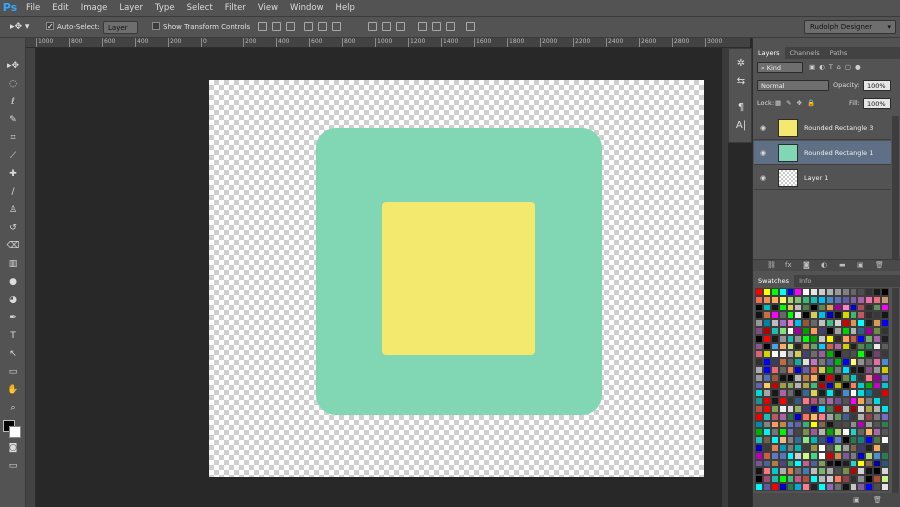 This screenshot has width=900, height=507. I want to click on menu-type: Type, so click(165, 8).